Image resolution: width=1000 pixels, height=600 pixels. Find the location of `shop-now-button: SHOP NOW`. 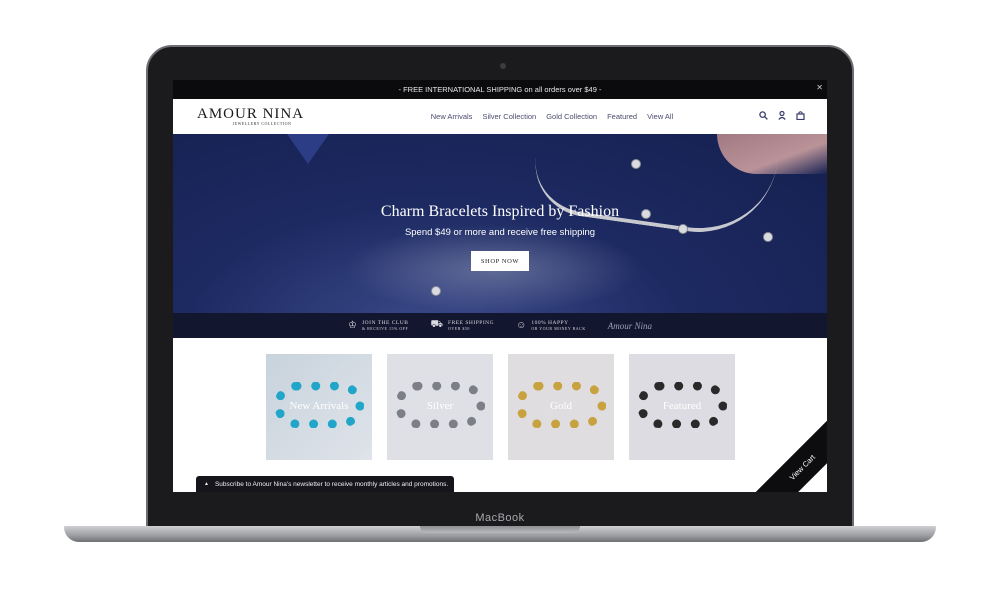

shop-now-button: SHOP NOW is located at coordinates (500, 261).